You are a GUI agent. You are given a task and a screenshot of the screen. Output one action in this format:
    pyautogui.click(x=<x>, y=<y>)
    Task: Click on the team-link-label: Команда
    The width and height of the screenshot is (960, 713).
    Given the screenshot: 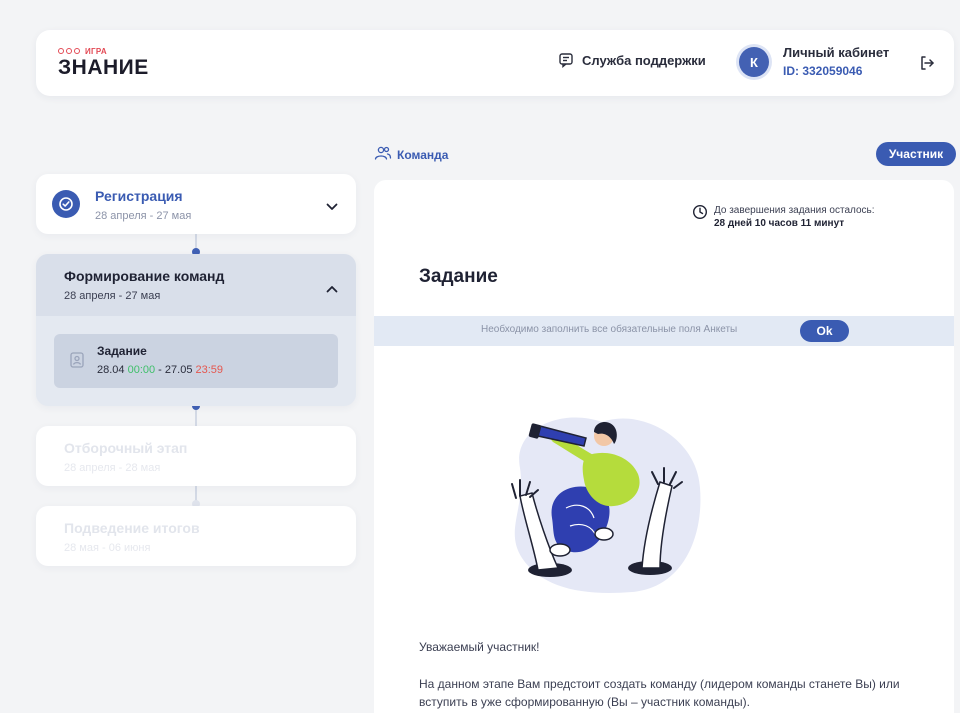 What is the action you would take?
    pyautogui.click(x=423, y=154)
    